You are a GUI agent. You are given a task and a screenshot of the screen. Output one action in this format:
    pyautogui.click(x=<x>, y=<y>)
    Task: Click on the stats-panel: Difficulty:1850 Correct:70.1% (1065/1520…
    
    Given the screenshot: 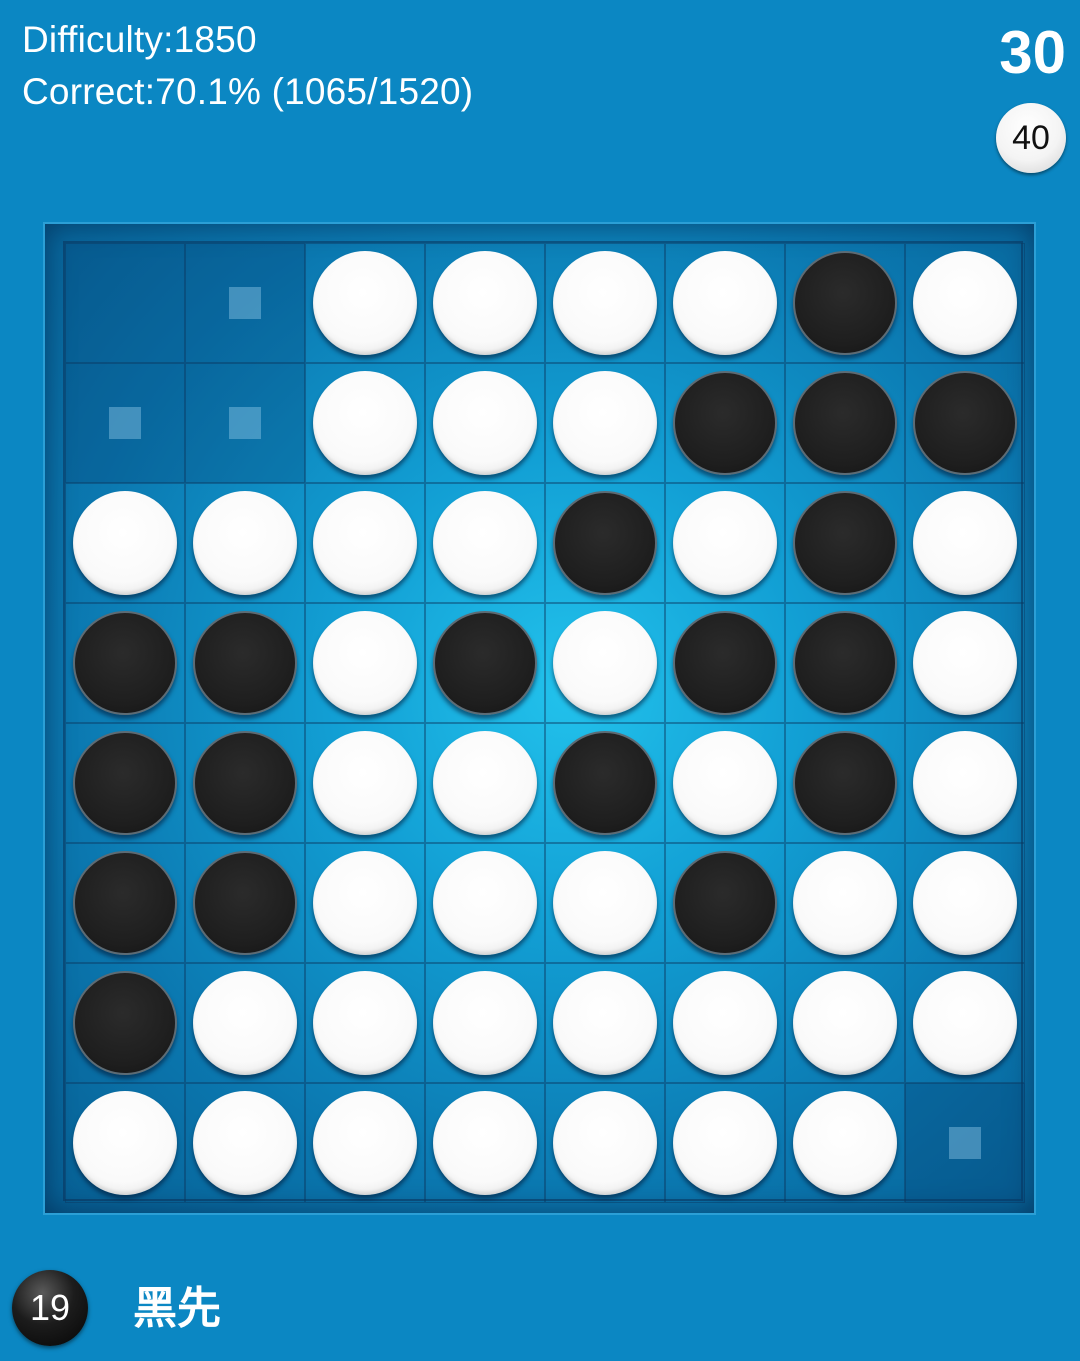 What is the action you would take?
    pyautogui.click(x=247, y=66)
    